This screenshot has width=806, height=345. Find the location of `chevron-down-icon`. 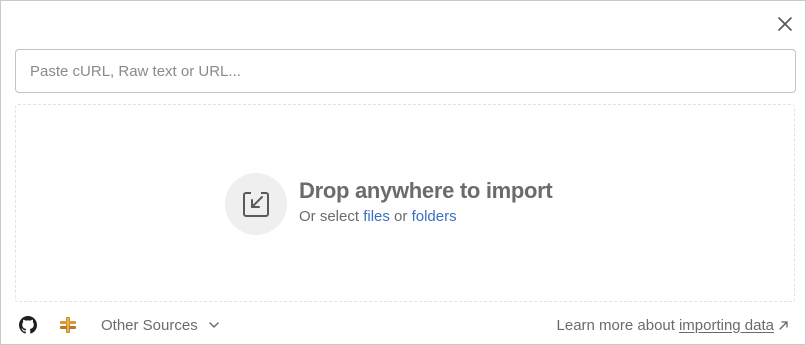

chevron-down-icon is located at coordinates (214, 325).